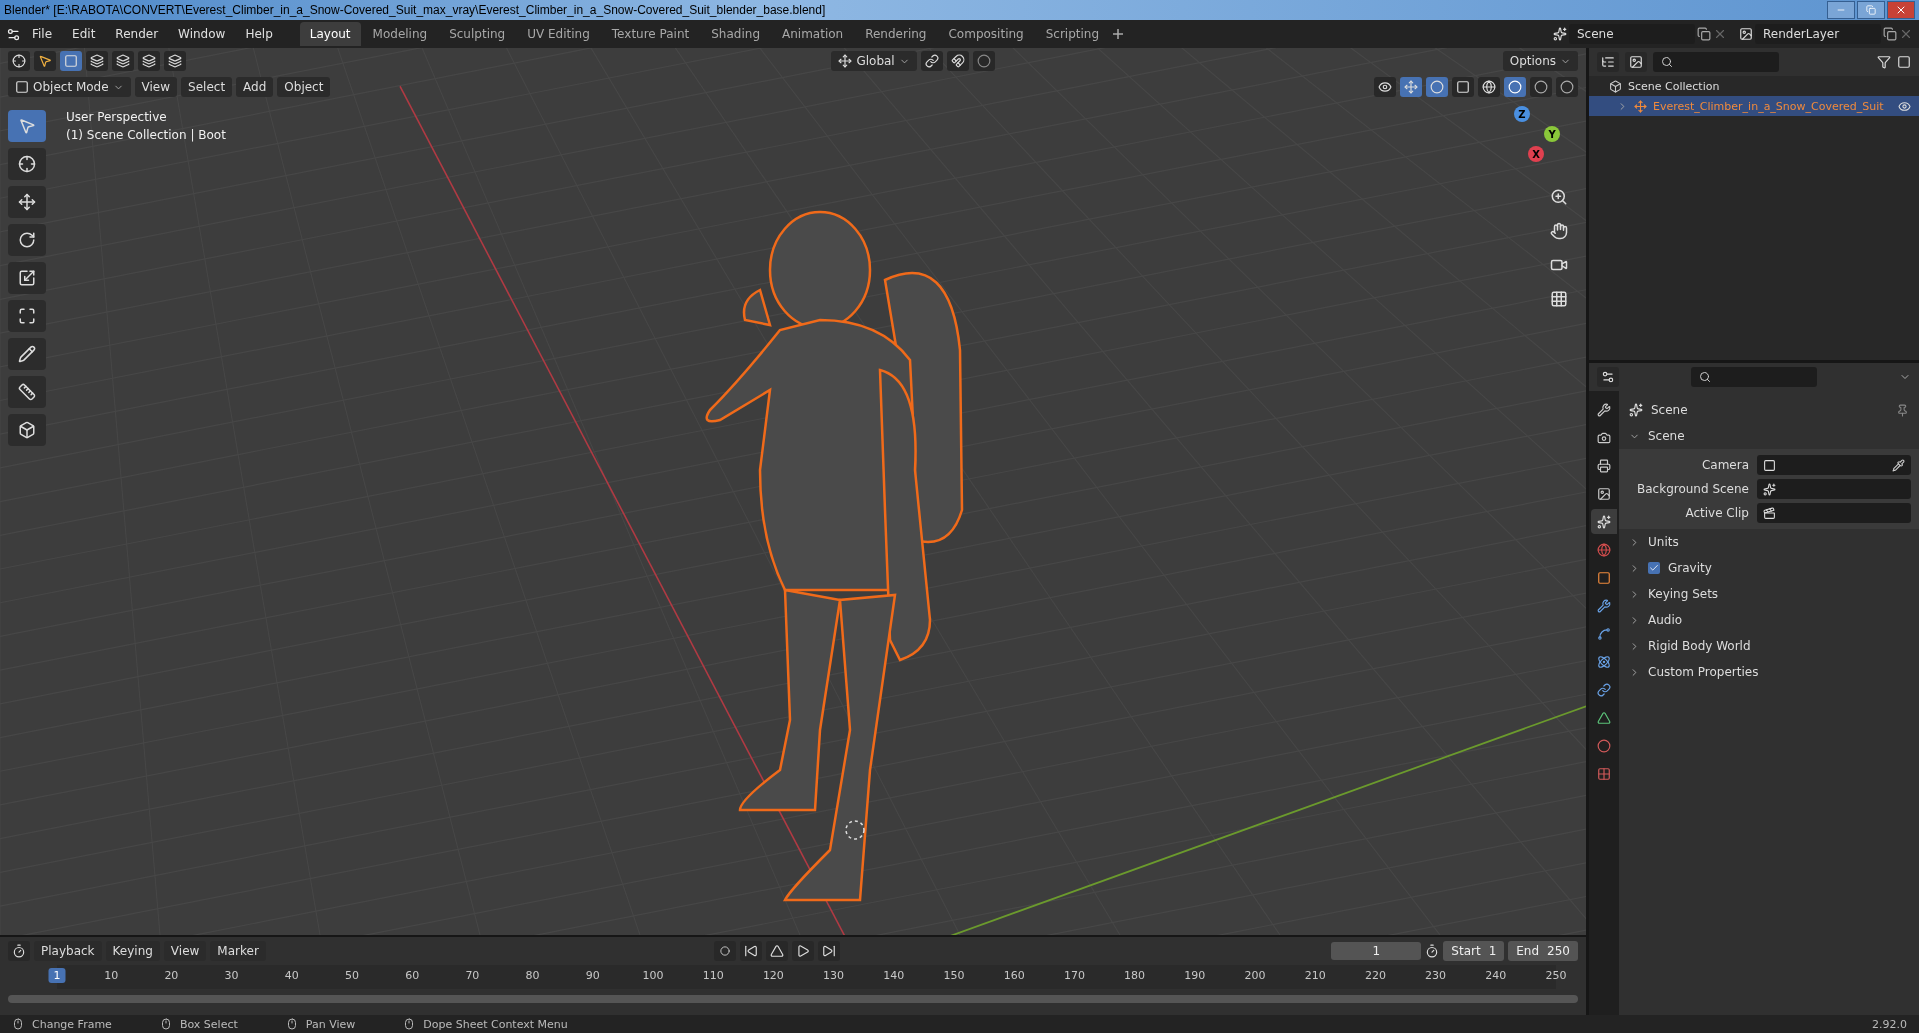  What do you see at coordinates (1527, 141) in the screenshot?
I see `navigation-gizmo: Z Y X` at bounding box center [1527, 141].